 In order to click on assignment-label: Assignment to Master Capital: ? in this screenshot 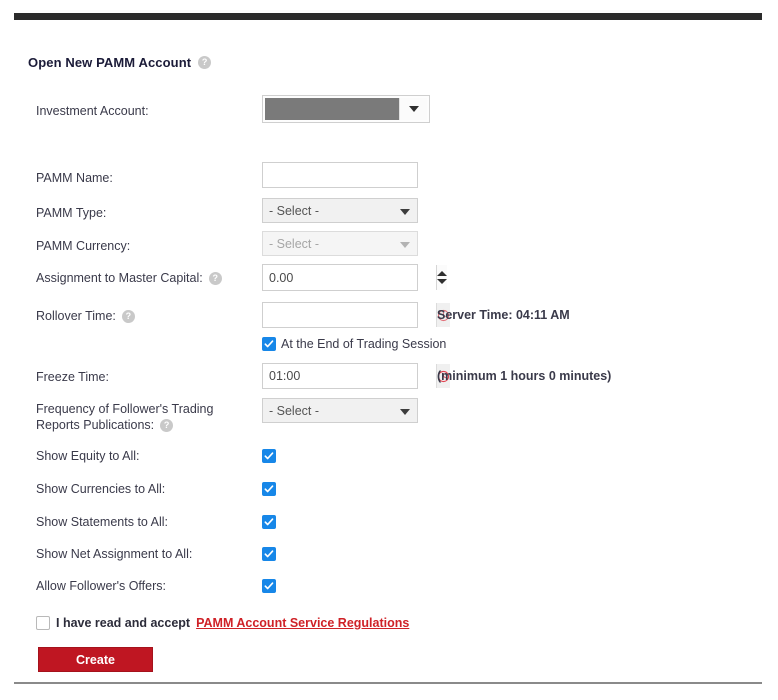, I will do `click(129, 278)`.